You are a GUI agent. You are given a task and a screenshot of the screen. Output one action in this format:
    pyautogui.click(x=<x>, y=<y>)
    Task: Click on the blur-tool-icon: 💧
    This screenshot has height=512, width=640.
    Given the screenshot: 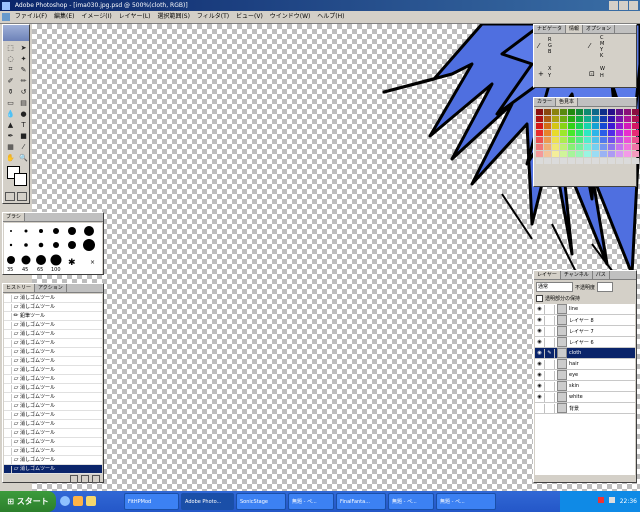 What is the action you would take?
    pyautogui.click(x=10, y=113)
    